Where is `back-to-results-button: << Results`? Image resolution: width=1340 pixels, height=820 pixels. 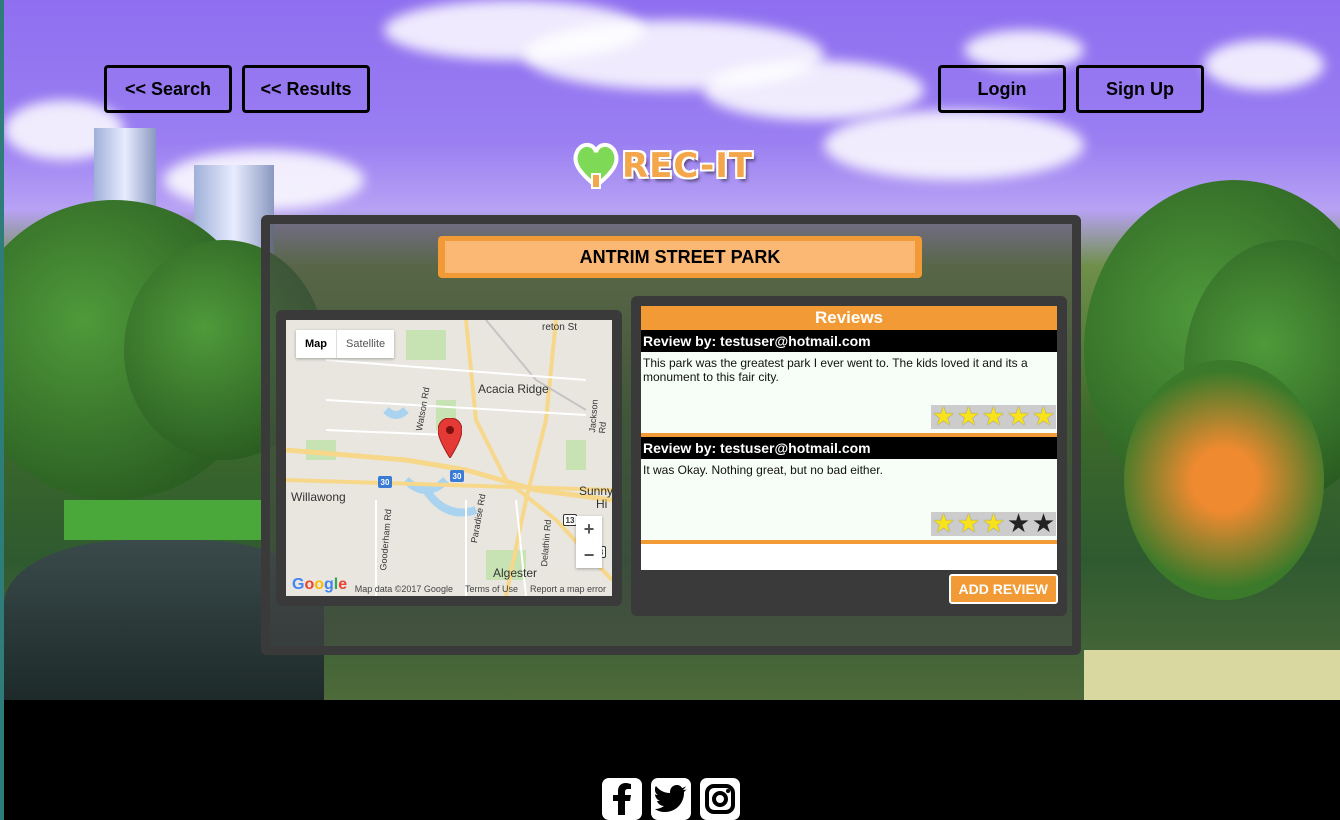
back-to-results-button: << Results is located at coordinates (306, 89).